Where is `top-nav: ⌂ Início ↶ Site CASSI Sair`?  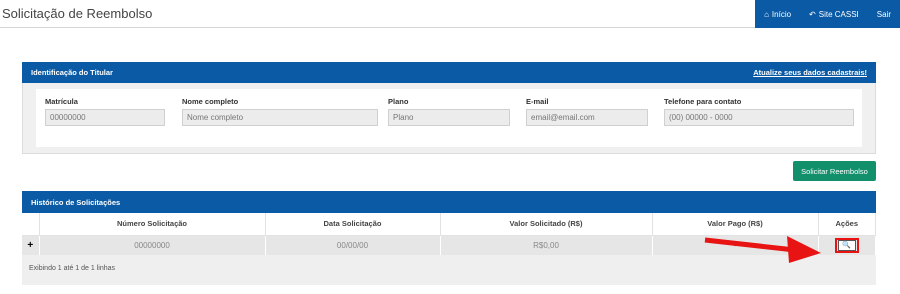 top-nav: ⌂ Início ↶ Site CASSI Sair is located at coordinates (827, 14).